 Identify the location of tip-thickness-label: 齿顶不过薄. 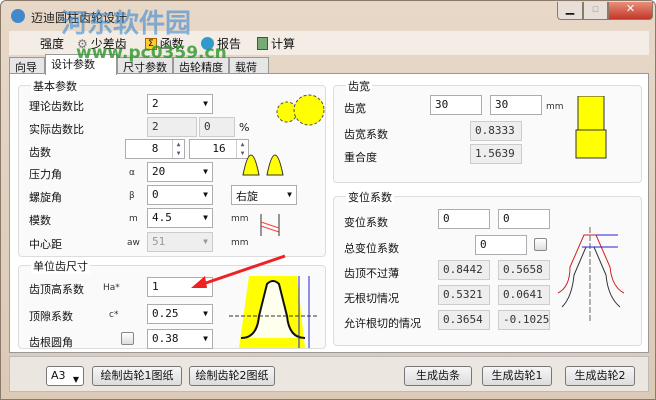
(371, 273).